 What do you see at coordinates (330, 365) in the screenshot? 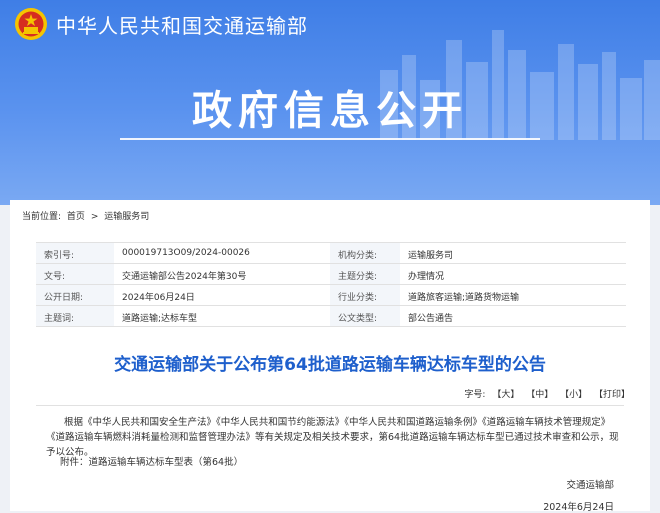
I see `document-title: 交通运输部关于公布第64批道路运输车辆达标车型的公告` at bounding box center [330, 365].